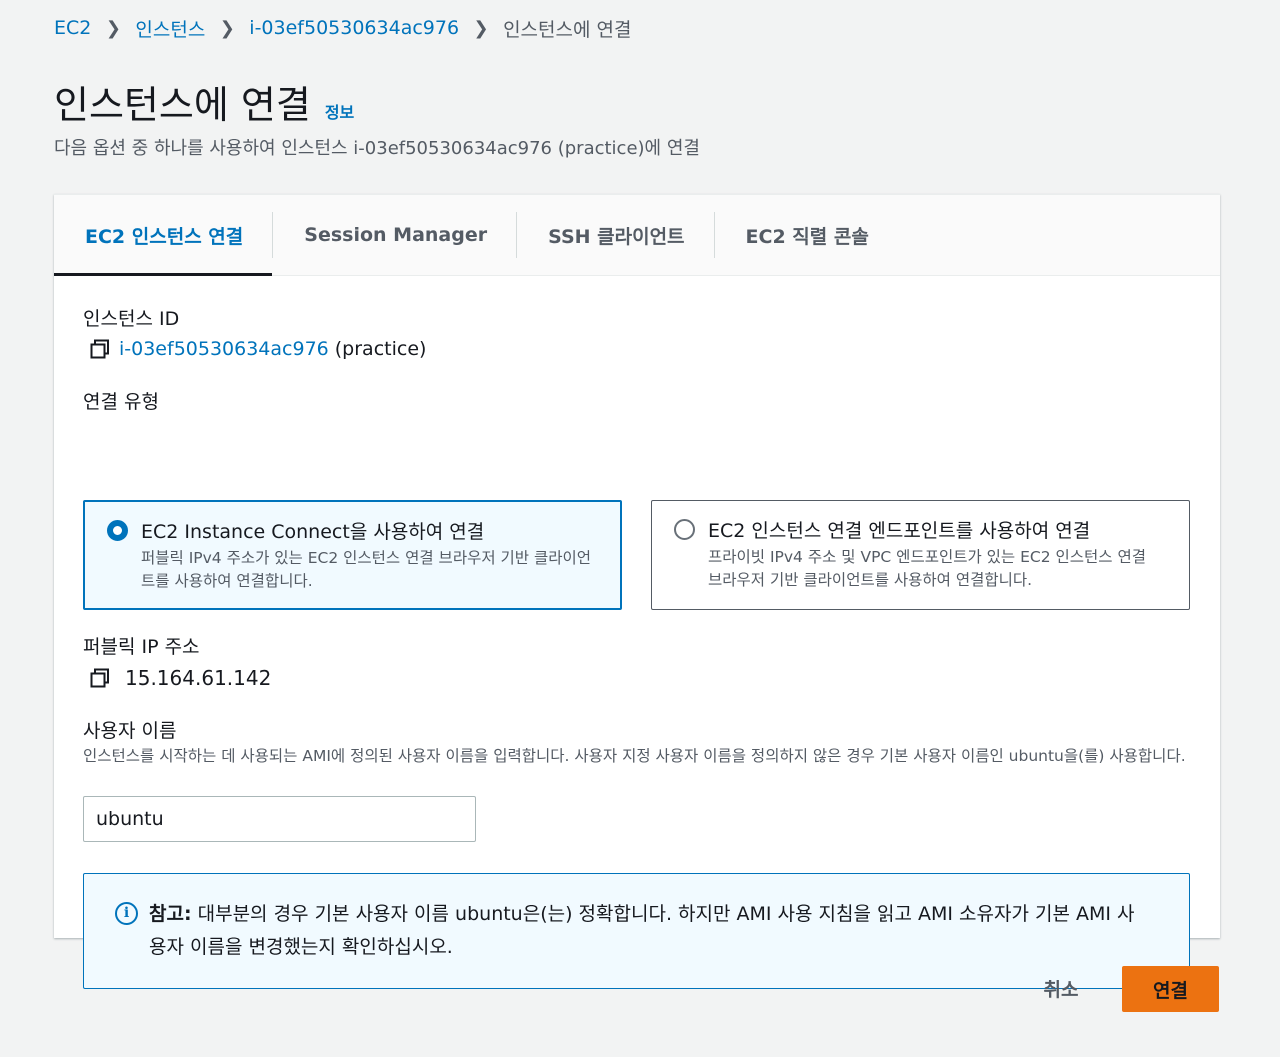  Describe the element at coordinates (182, 105) in the screenshot. I see `page-title: 인스턴스에 연결` at that location.